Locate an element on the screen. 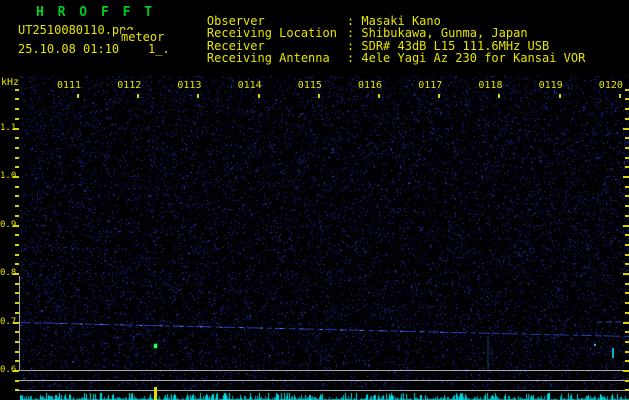 This screenshot has width=629, height=400. cyan-dash-mark is located at coordinates (613, 353).